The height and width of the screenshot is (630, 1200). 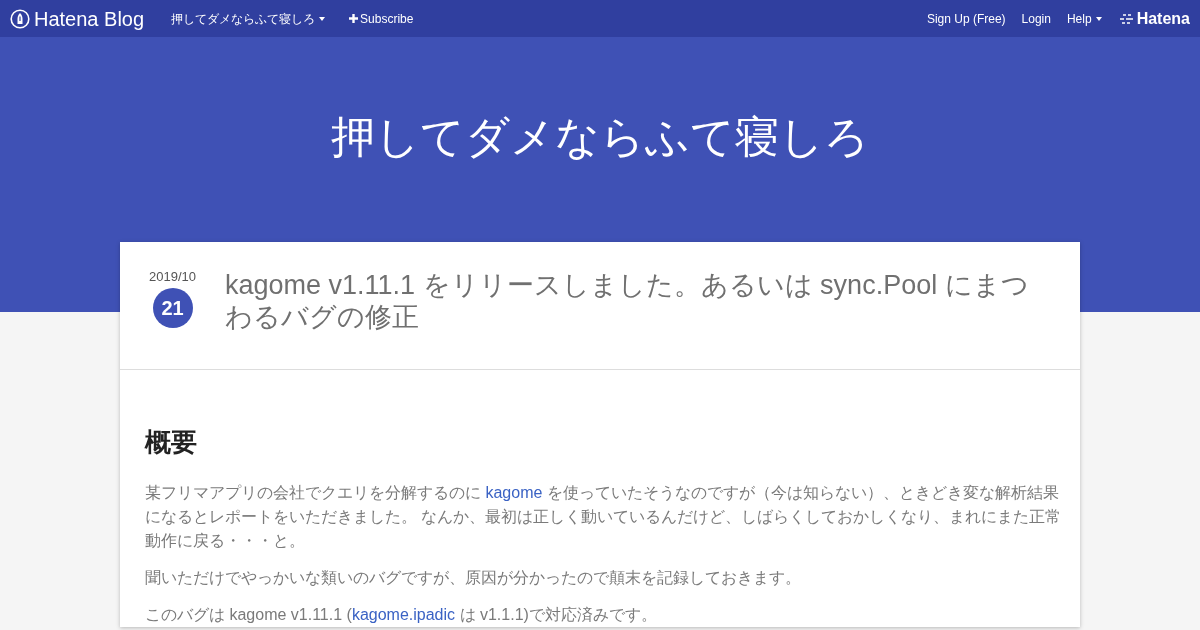 I want to click on text-link: kagome.ipadic, so click(x=403, y=614).